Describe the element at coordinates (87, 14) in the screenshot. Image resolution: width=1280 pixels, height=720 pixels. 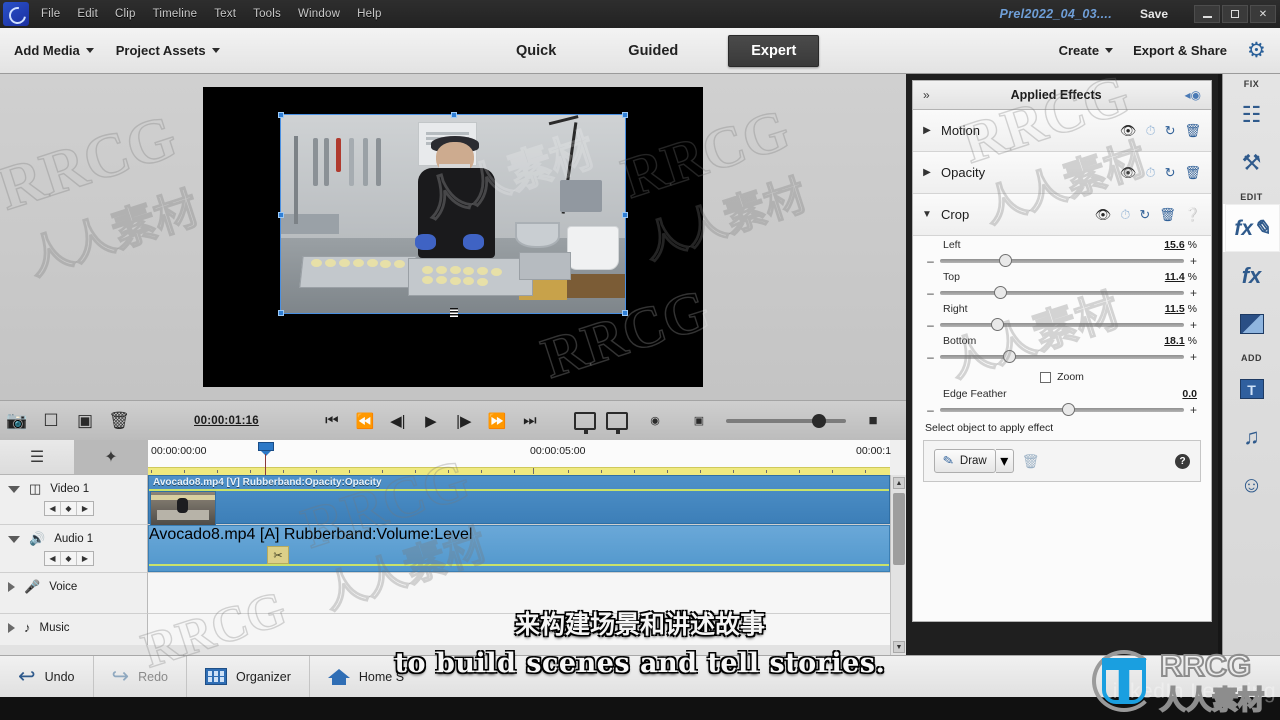
I see `menu-edit: Edit` at that location.